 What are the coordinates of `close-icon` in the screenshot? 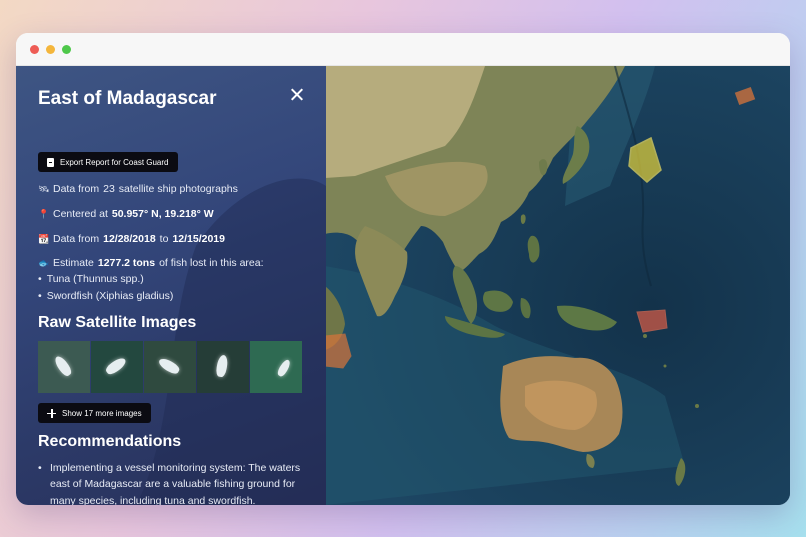 It's located at (297, 95).